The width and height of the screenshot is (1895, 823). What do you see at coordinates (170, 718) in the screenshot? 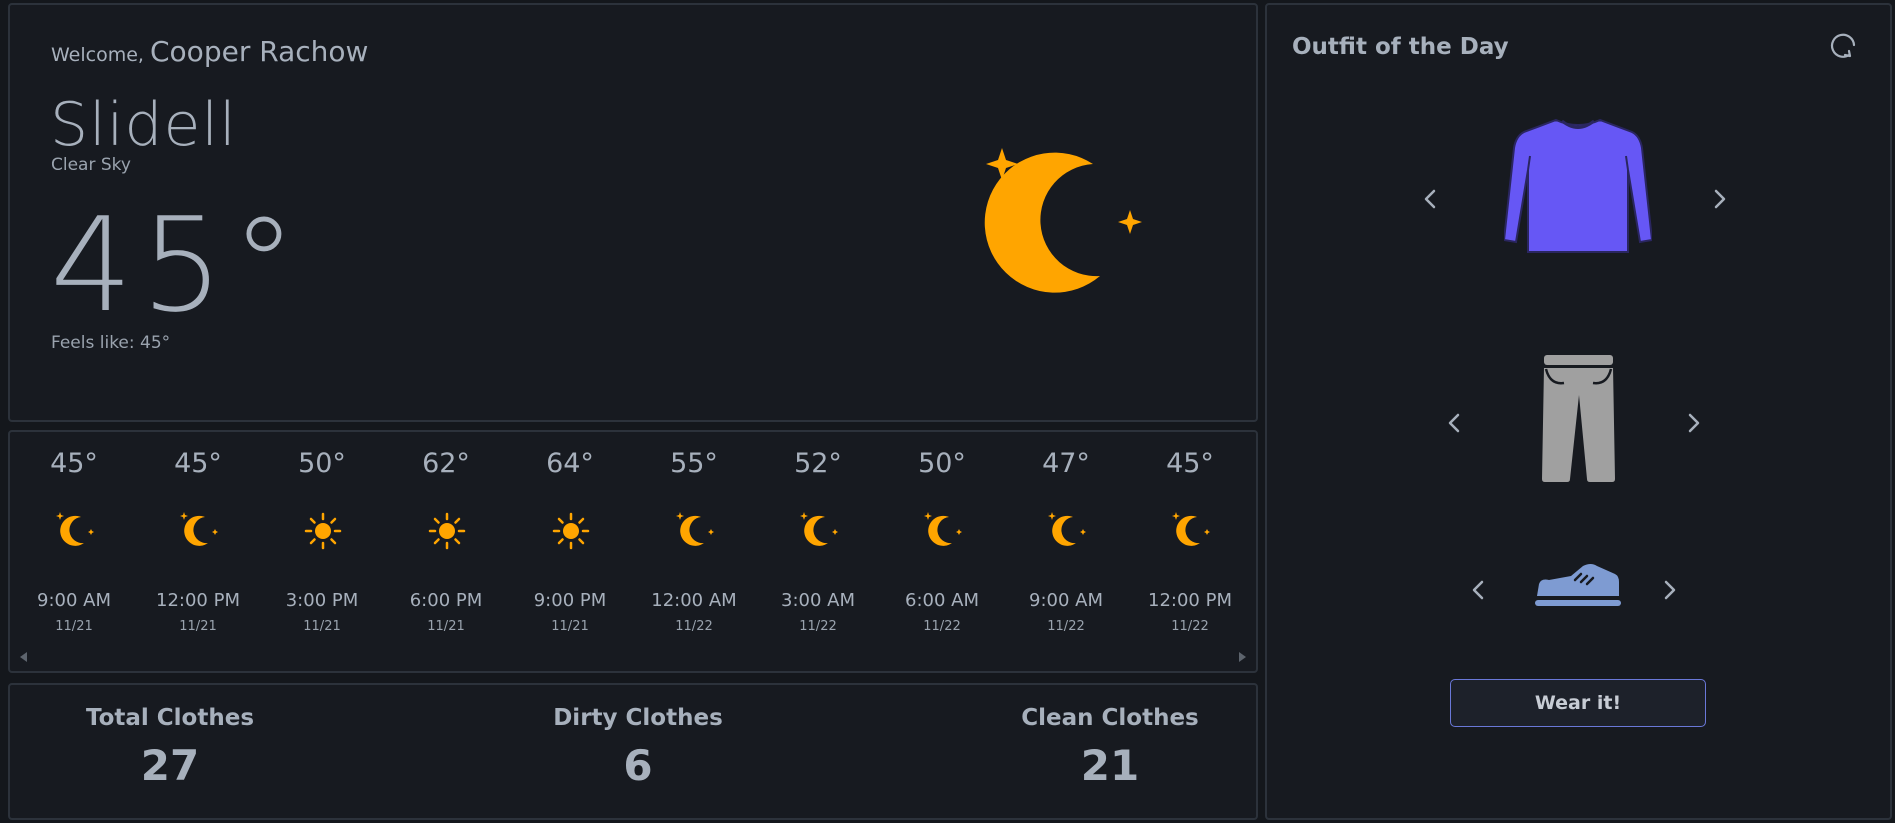
I see `total-clothes-label: Total Clothes` at bounding box center [170, 718].